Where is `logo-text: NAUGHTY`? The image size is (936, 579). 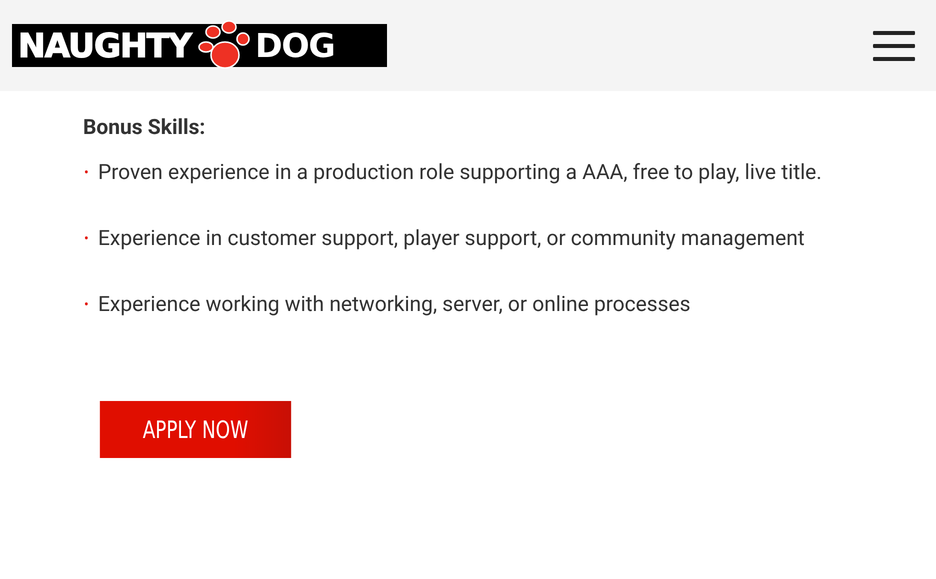 logo-text: NAUGHTY is located at coordinates (104, 45).